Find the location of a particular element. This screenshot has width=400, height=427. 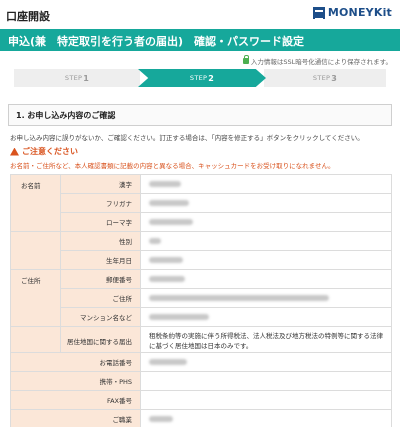

brand-logo: MONEYKit is located at coordinates (352, 13).